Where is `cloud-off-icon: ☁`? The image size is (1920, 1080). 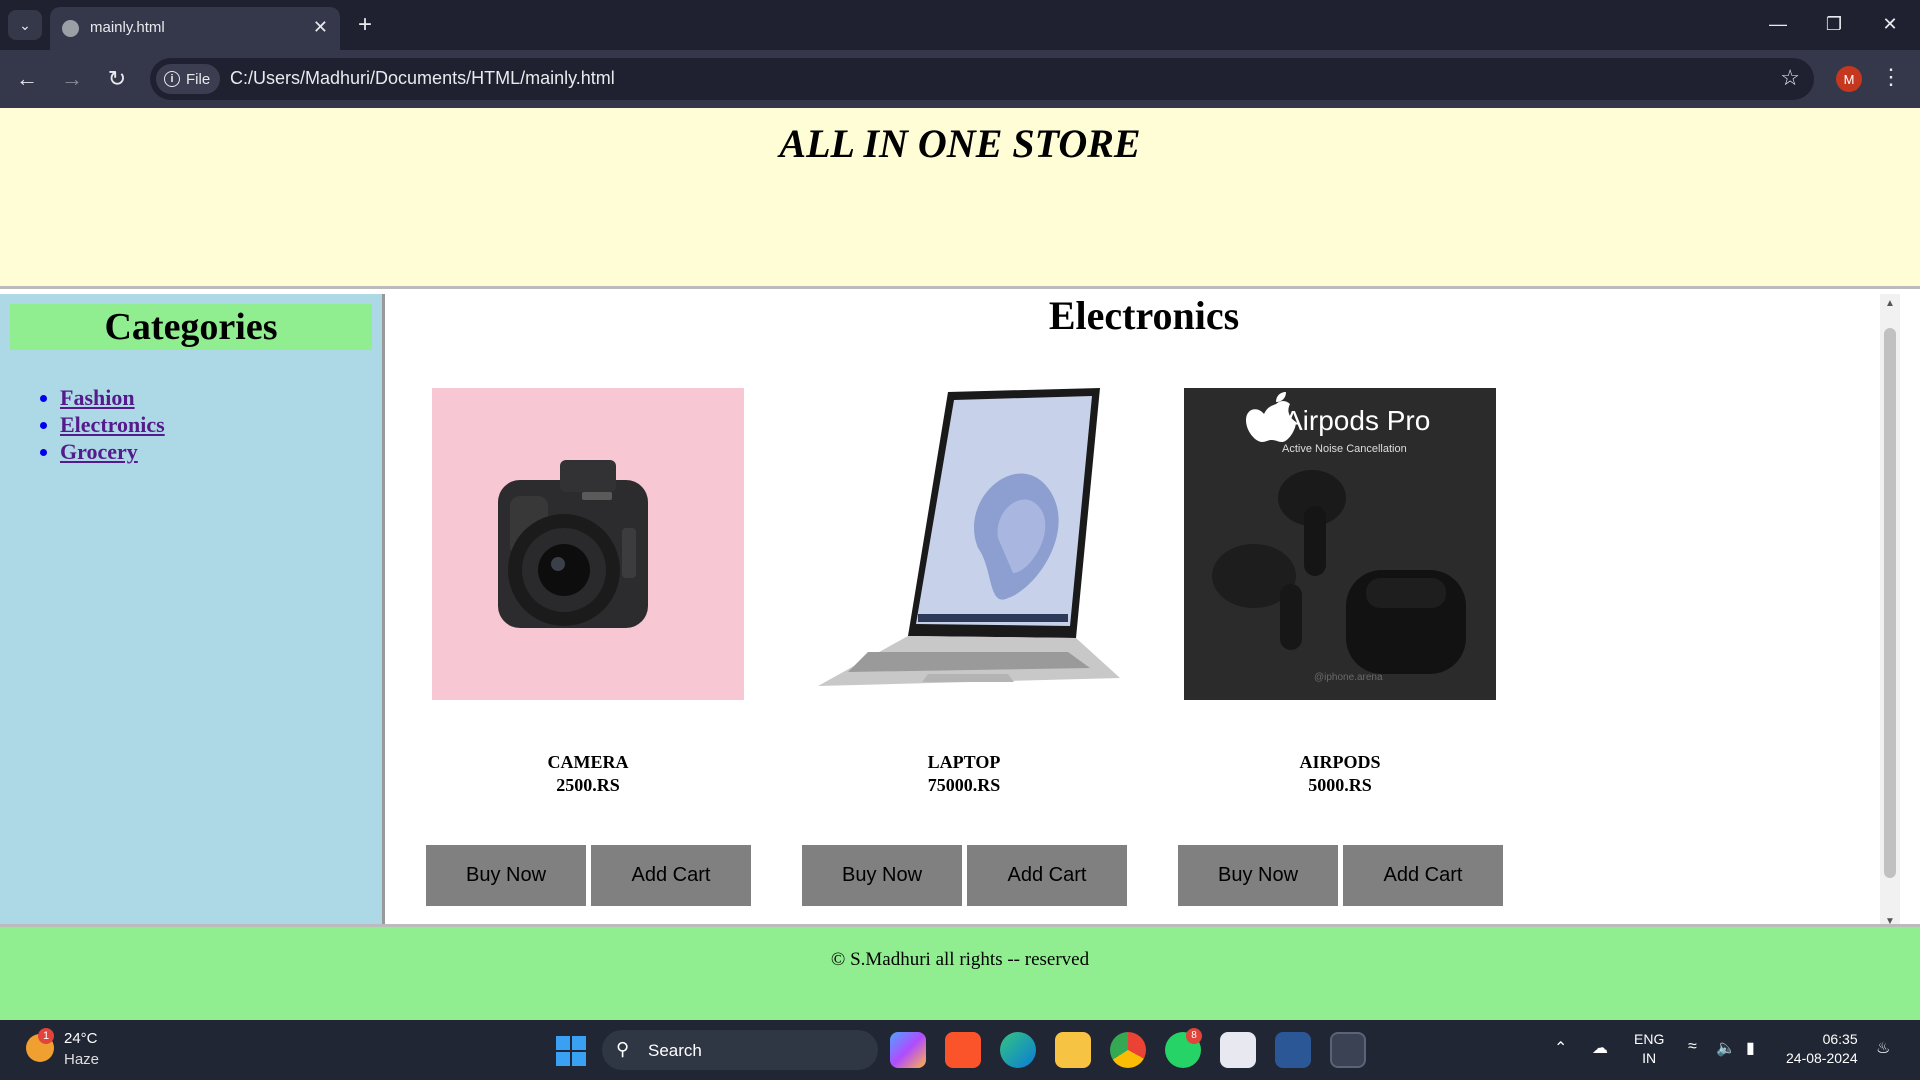
cloud-off-icon: ☁ is located at coordinates (1600, 1048).